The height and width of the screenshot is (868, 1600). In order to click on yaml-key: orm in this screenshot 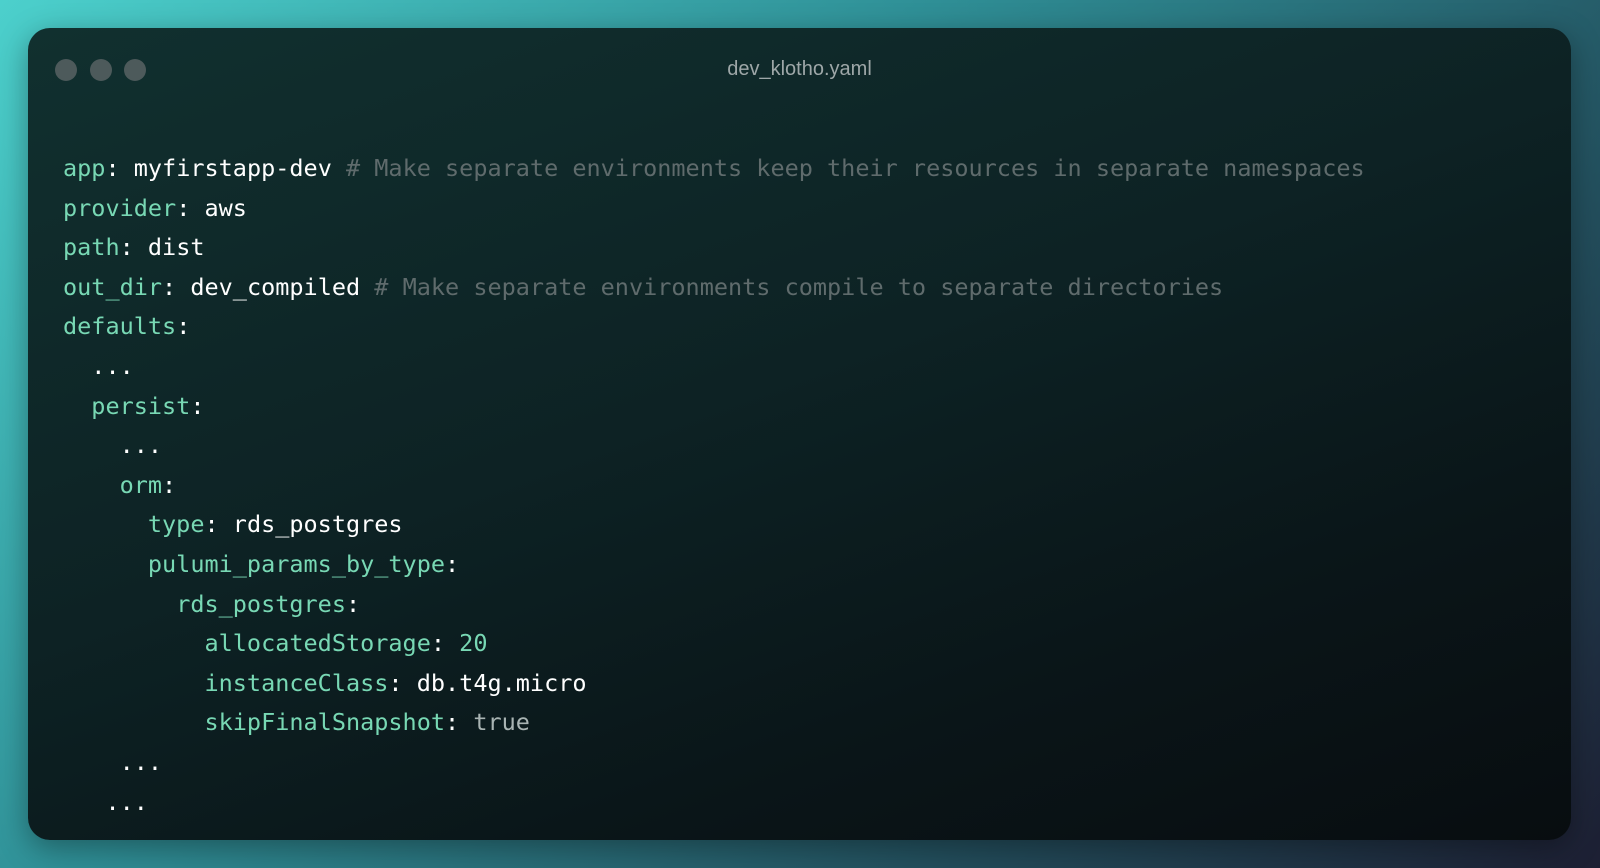, I will do `click(141, 484)`.